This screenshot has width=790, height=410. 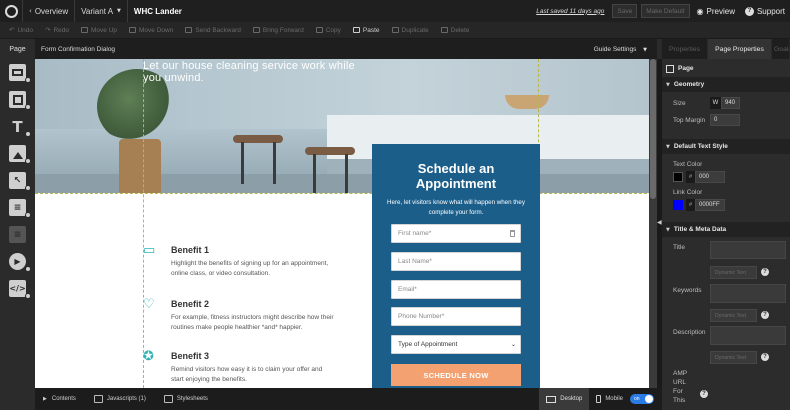 I want to click on code-tool: </>, so click(x=17, y=288).